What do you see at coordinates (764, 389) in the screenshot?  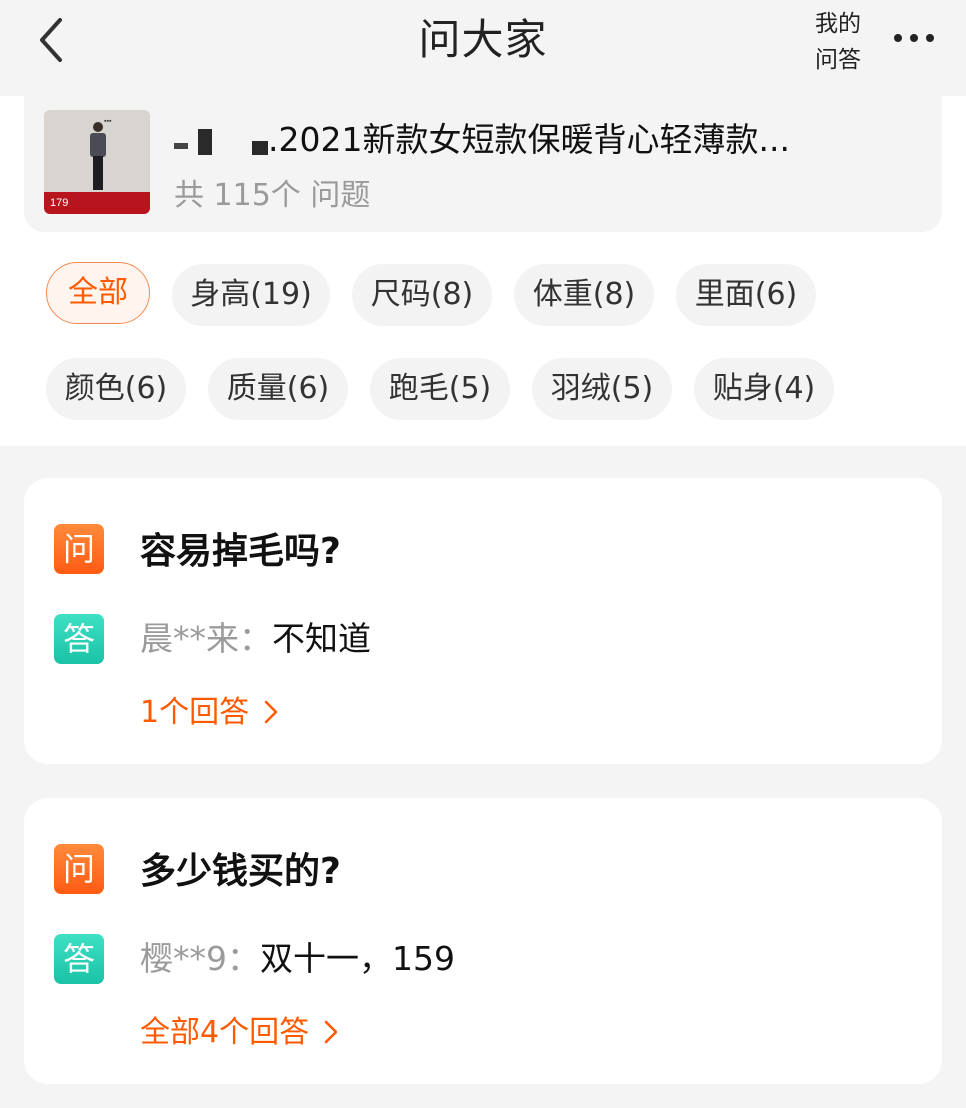 I see `tag-fit: 贴身(4)` at bounding box center [764, 389].